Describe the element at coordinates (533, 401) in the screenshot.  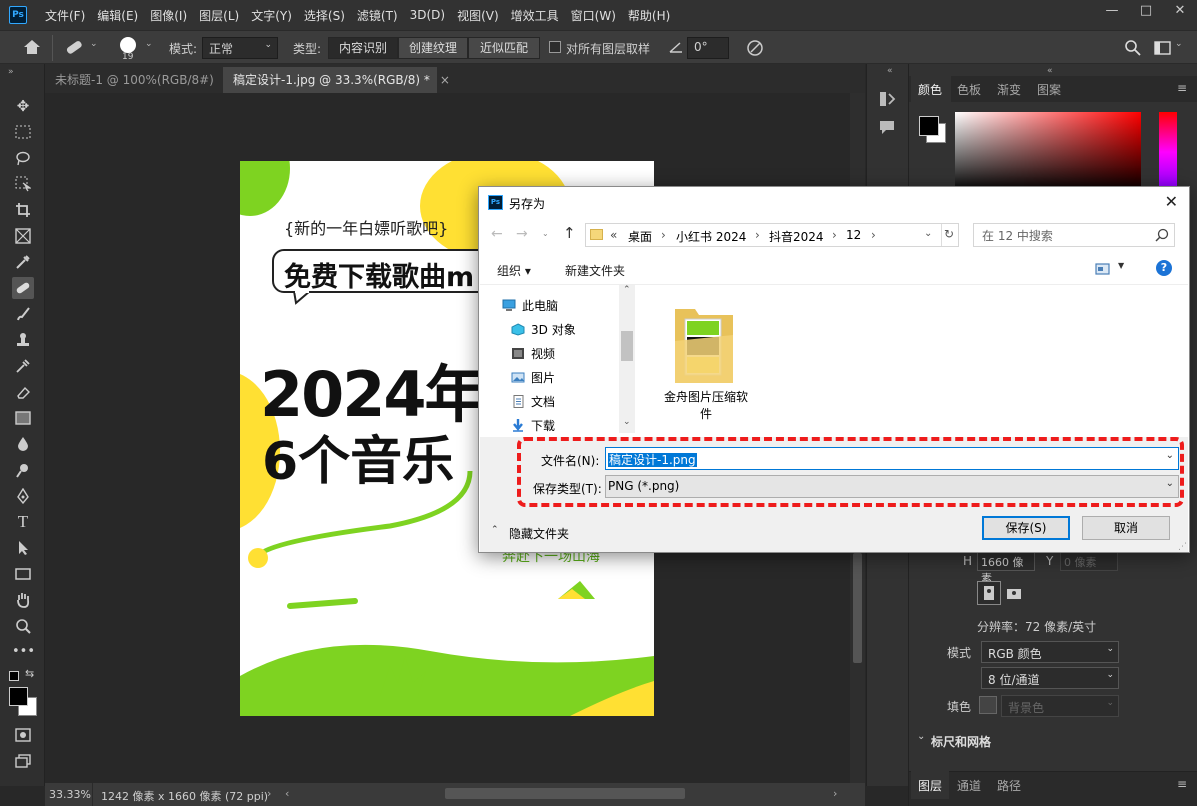
I see `nav-documents: 文档` at that location.